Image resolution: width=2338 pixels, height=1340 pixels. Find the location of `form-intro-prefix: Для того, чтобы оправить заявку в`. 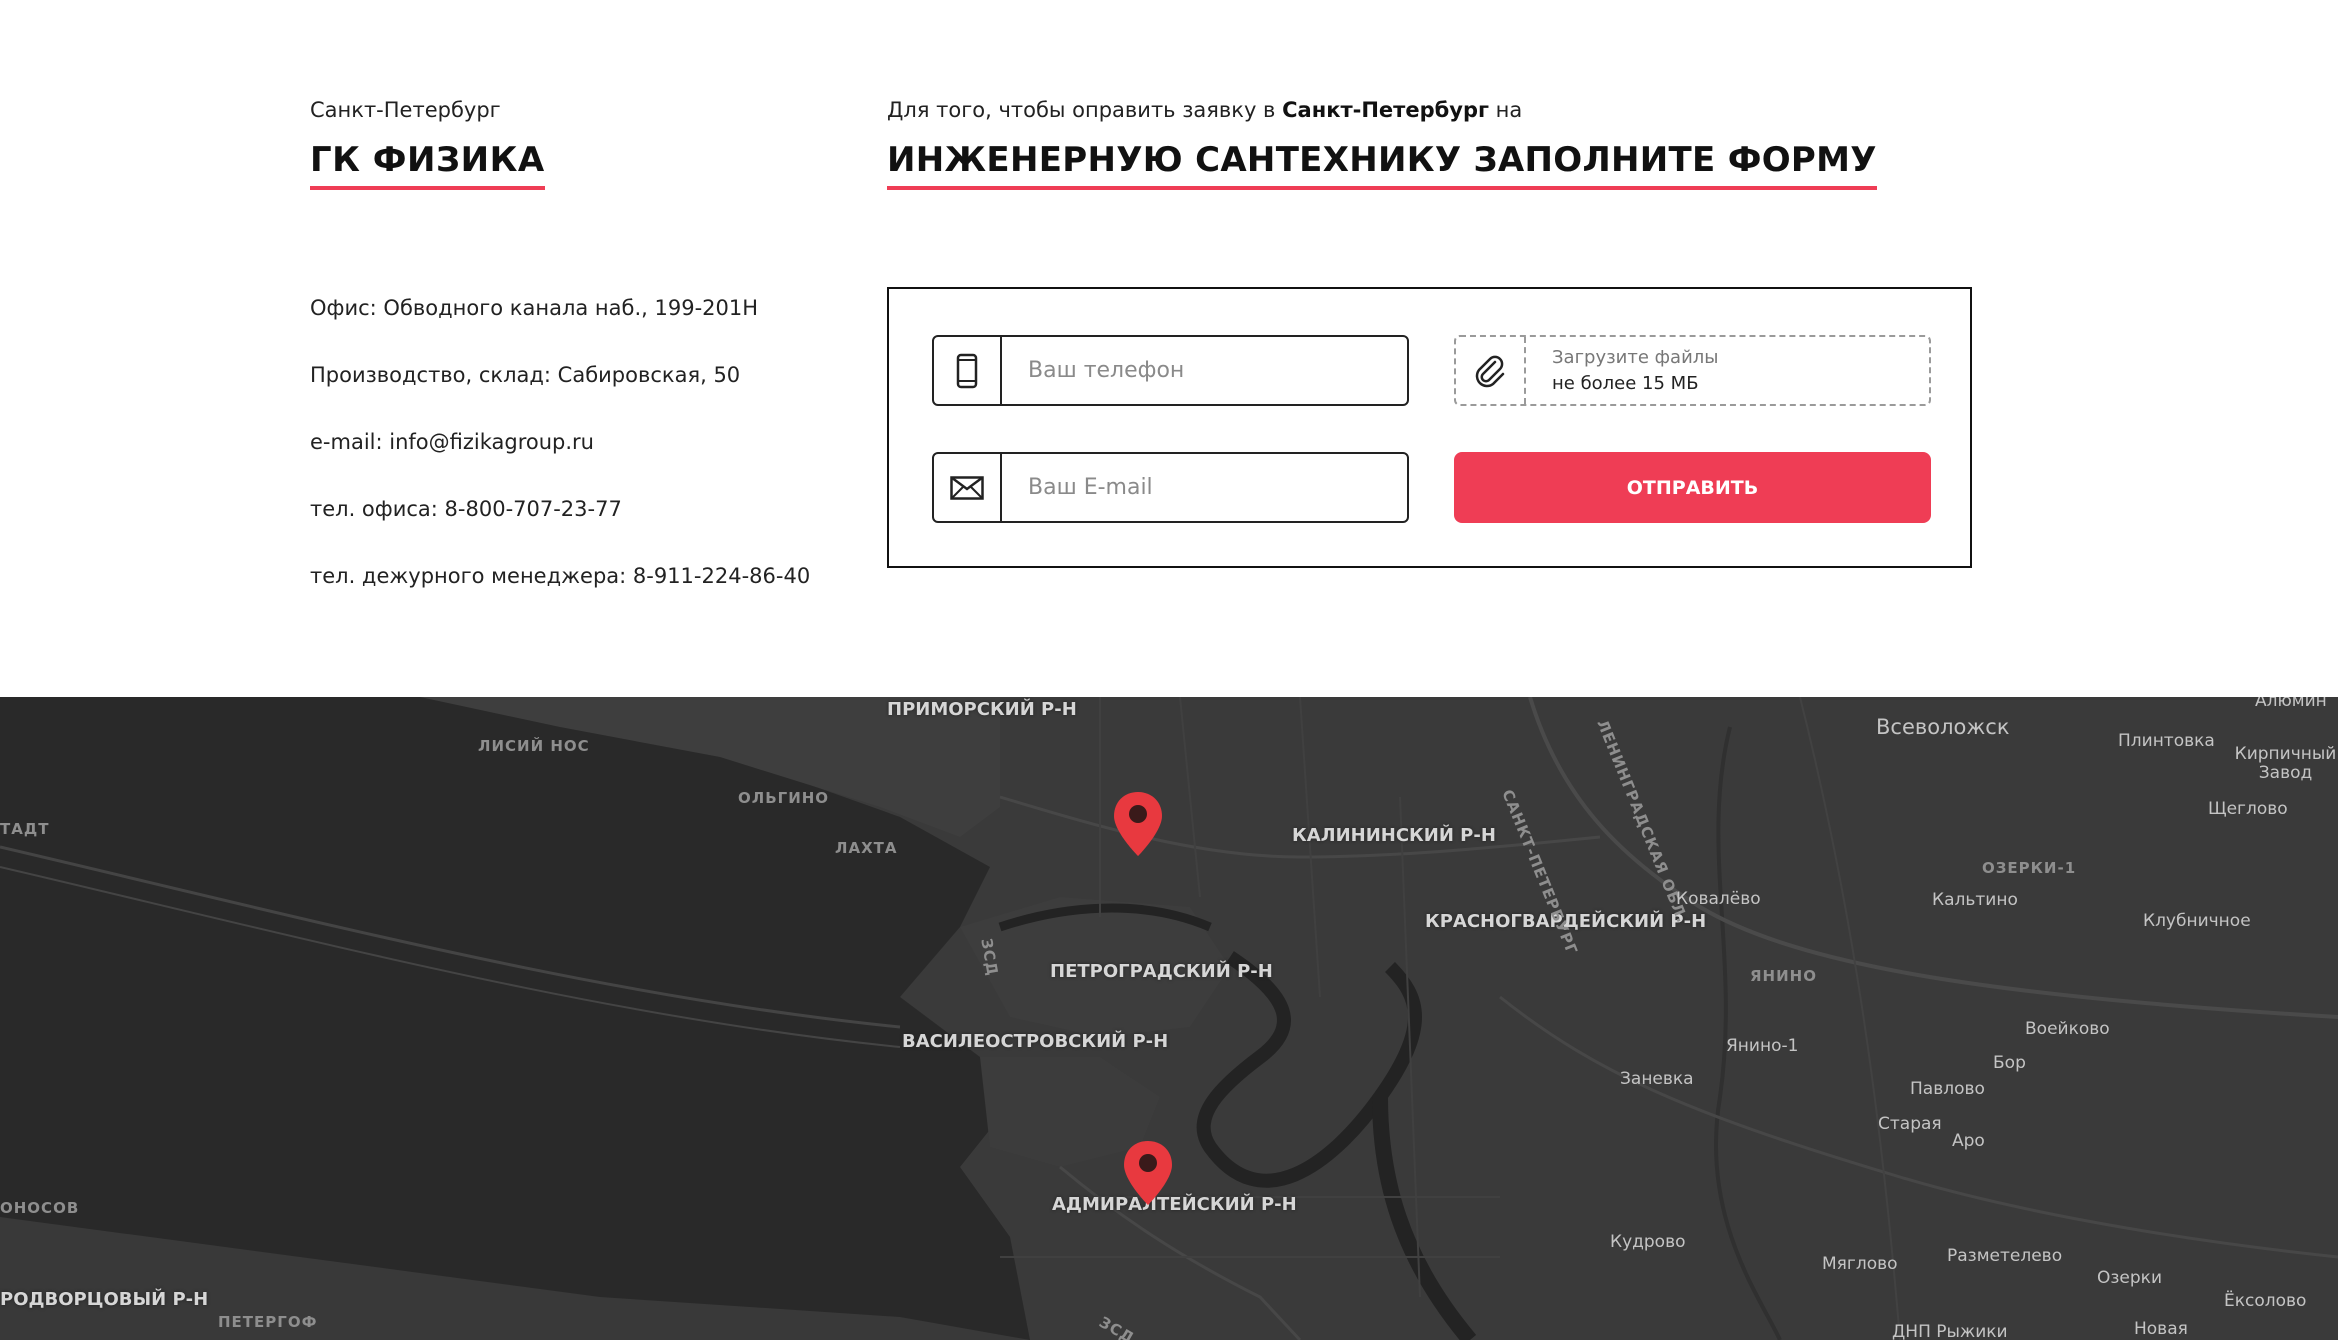

form-intro-prefix: Для того, чтобы оправить заявку в is located at coordinates (1085, 110).